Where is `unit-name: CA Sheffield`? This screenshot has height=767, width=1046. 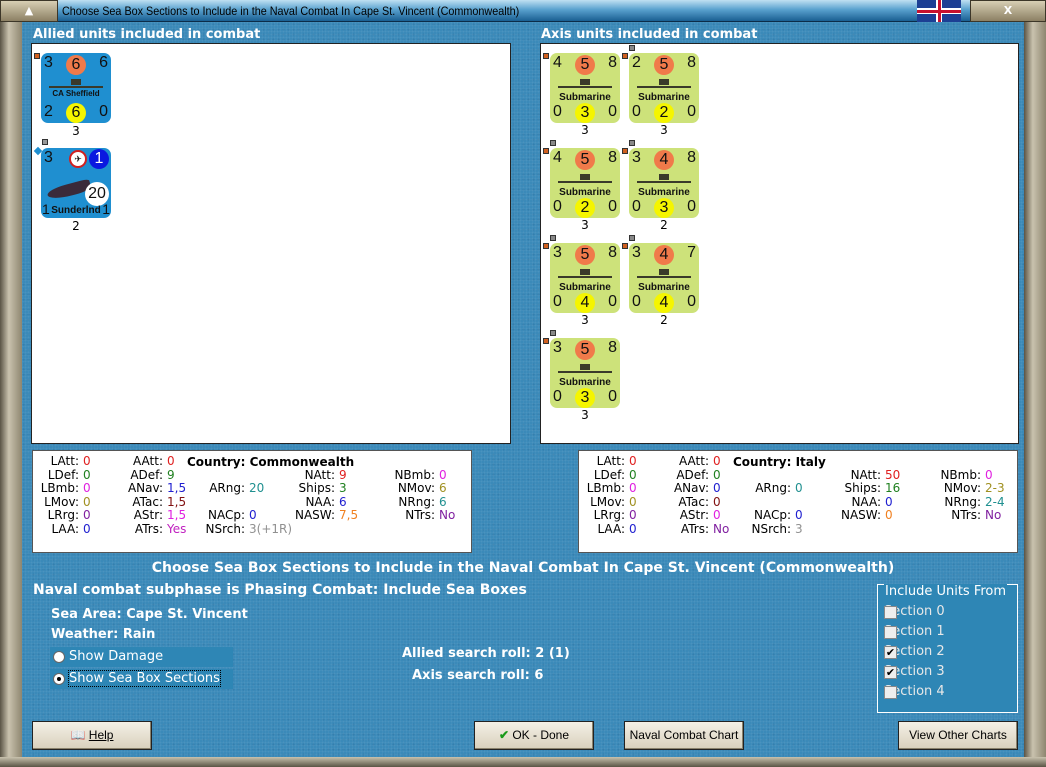
unit-name: CA Sheffield is located at coordinates (76, 93).